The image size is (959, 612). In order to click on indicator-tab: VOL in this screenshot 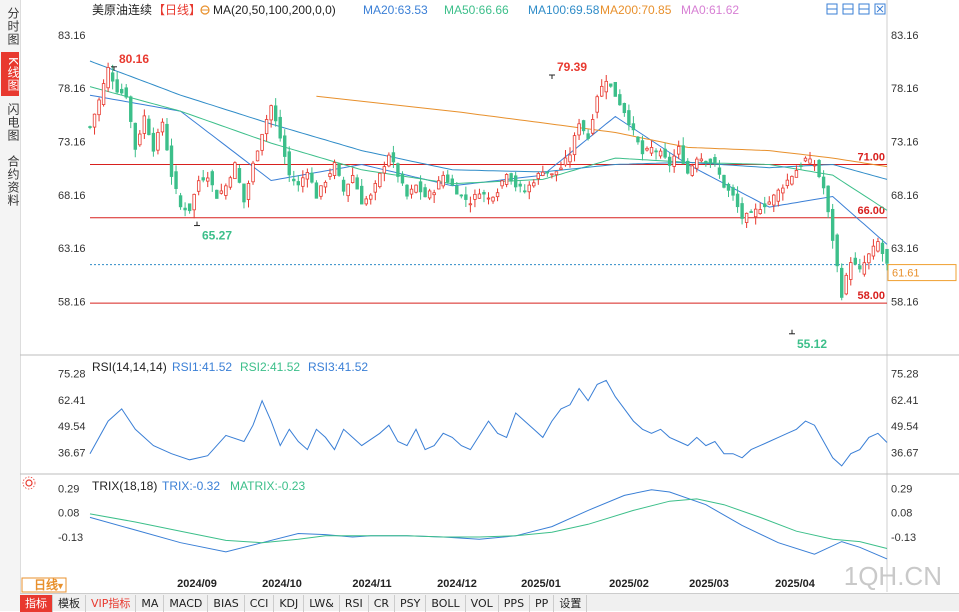, I will do `click(482, 603)`.